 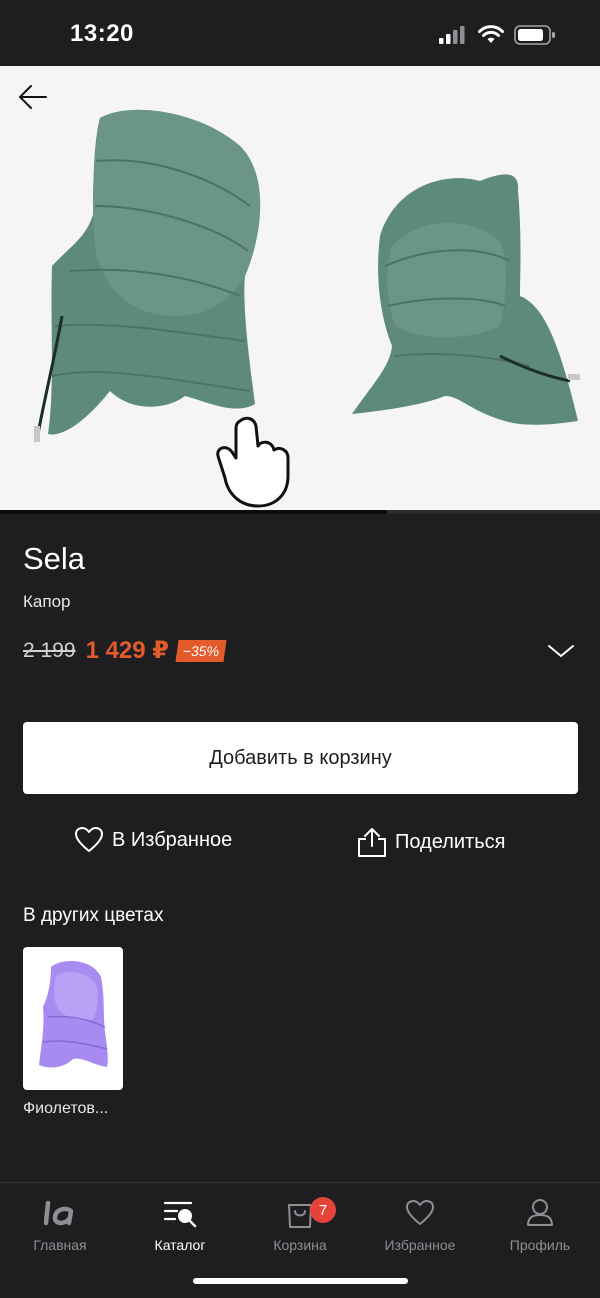 I want to click on status-icons, so click(x=497, y=35).